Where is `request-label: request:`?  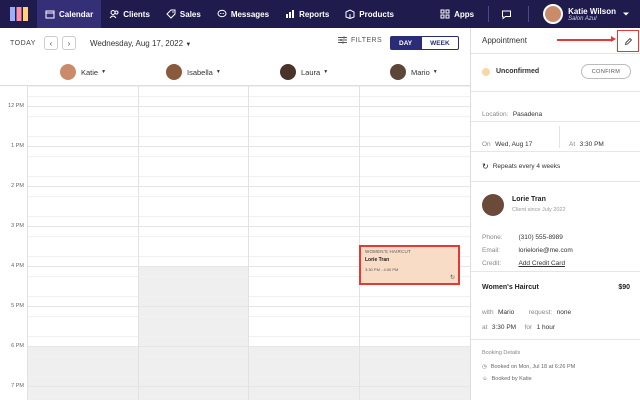
request-label: request: is located at coordinates (540, 312).